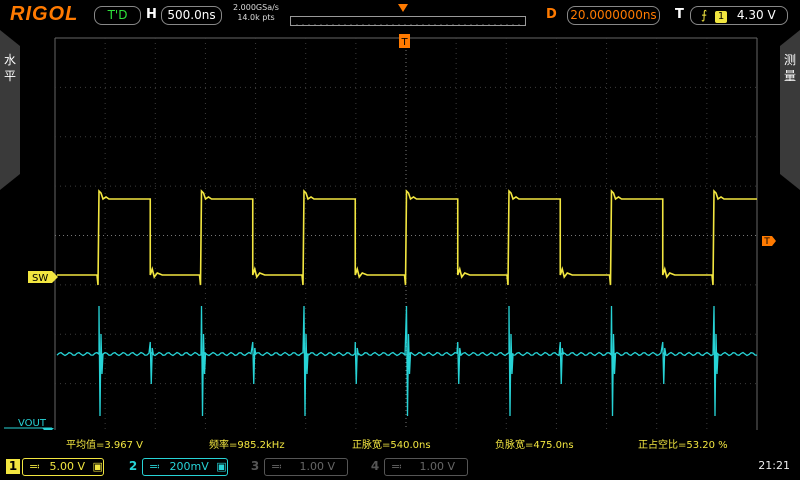 This screenshot has width=800, height=480. Describe the element at coordinates (151, 14) in the screenshot. I see `horizontal-label: H` at that location.